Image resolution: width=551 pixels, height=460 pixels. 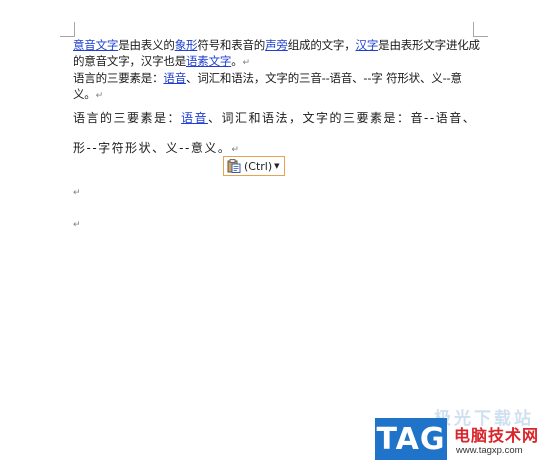 What do you see at coordinates (95, 45) in the screenshot?
I see `link-yiyin-wenzi: 意音文字` at bounding box center [95, 45].